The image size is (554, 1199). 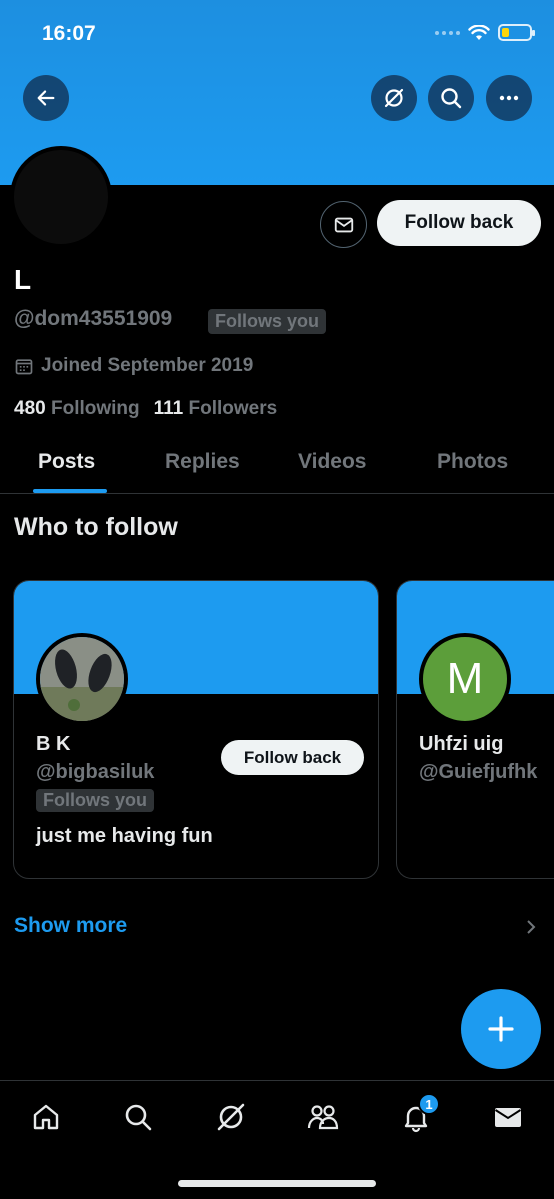 I want to click on tab-photos: Photos, so click(x=472, y=462).